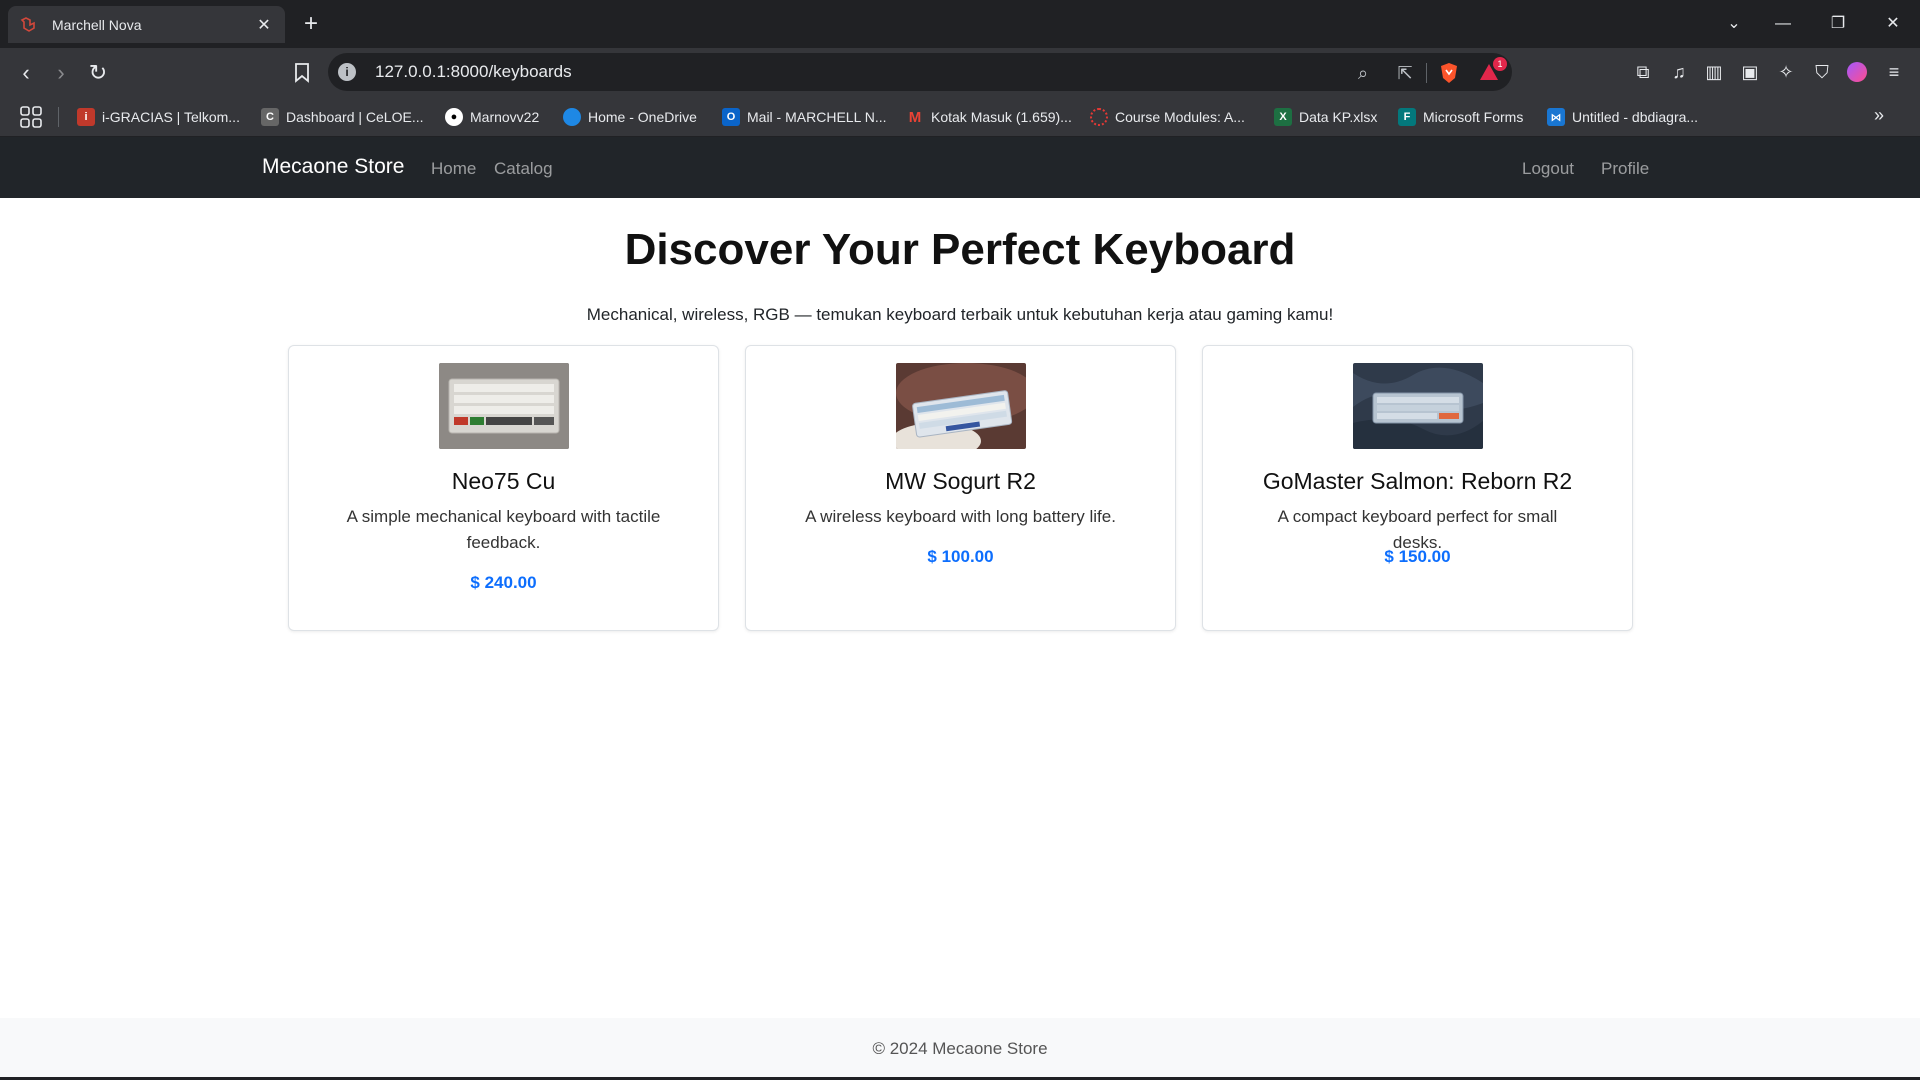 The height and width of the screenshot is (1080, 1920). I want to click on leo-ai-icon: ✧, so click(1786, 72).